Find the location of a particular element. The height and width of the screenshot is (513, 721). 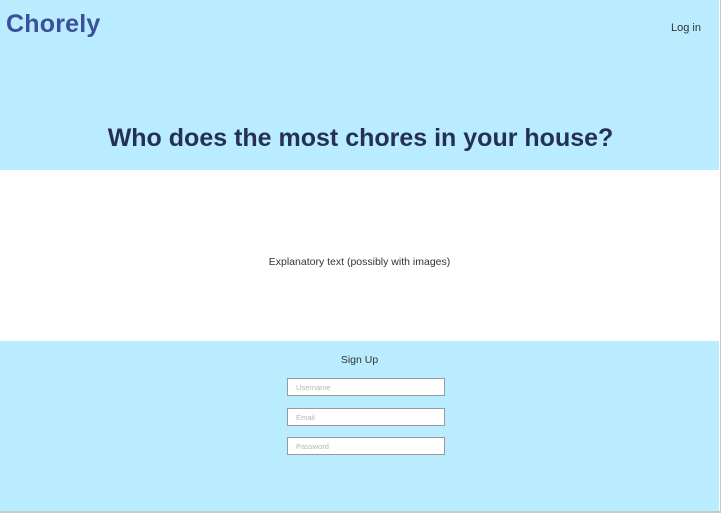

username-input is located at coordinates (366, 387).